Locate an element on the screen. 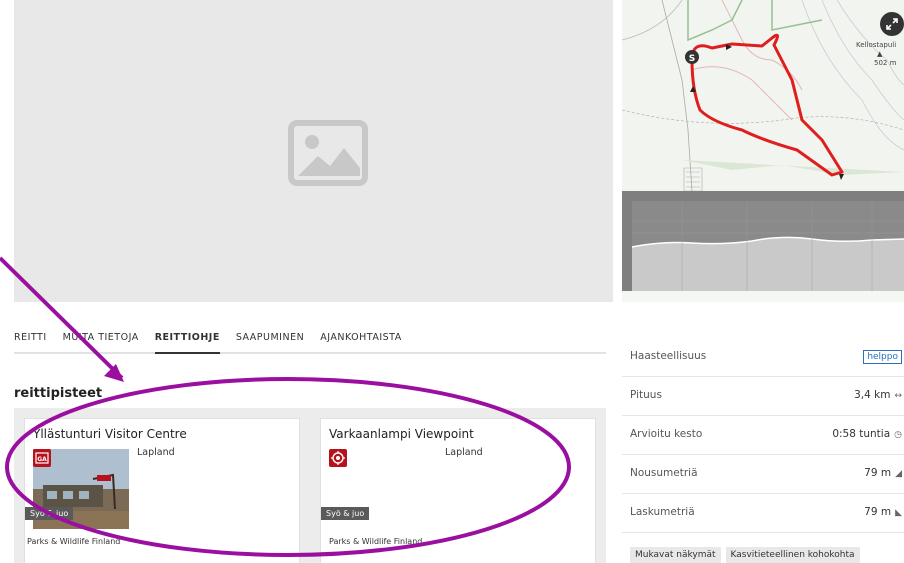 This screenshot has height=563, width=904. stat-label: Nousumetriä is located at coordinates (664, 473).